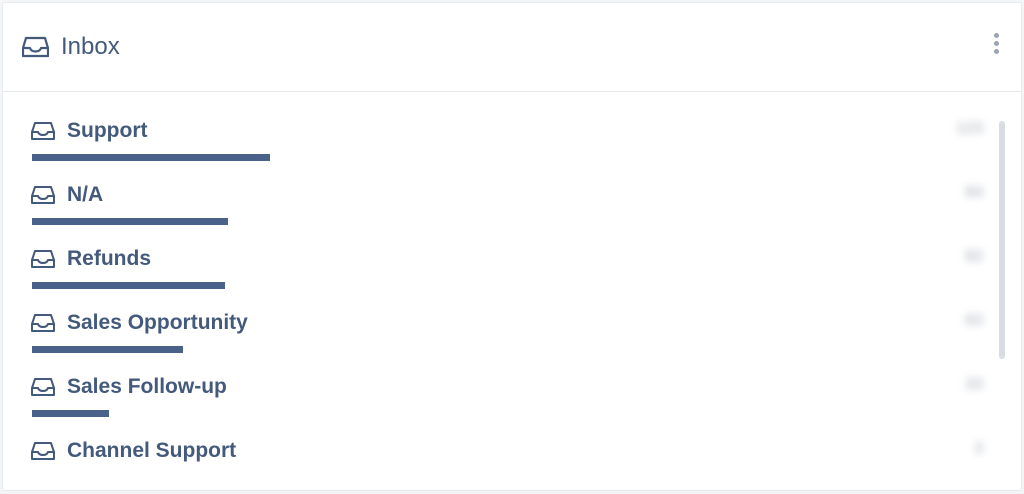  What do you see at coordinates (507, 390) in the screenshot?
I see `inbox-row: Sales Follow-up 33` at bounding box center [507, 390].